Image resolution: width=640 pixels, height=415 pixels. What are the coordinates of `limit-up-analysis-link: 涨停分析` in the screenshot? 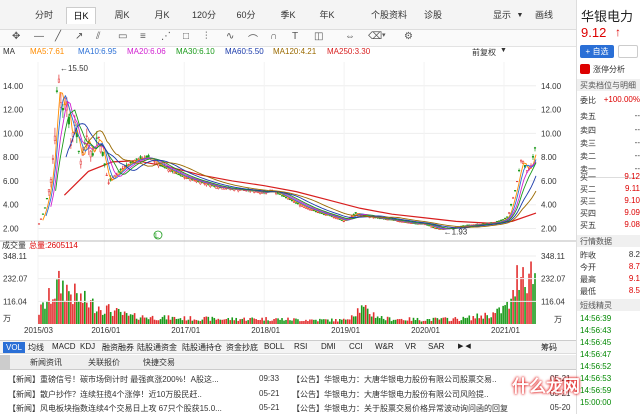 It's located at (609, 69).